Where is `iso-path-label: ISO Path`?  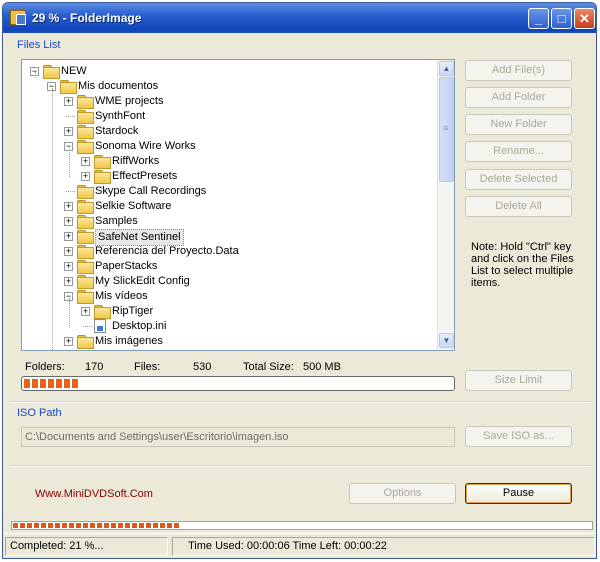 iso-path-label: ISO Path is located at coordinates (39, 413).